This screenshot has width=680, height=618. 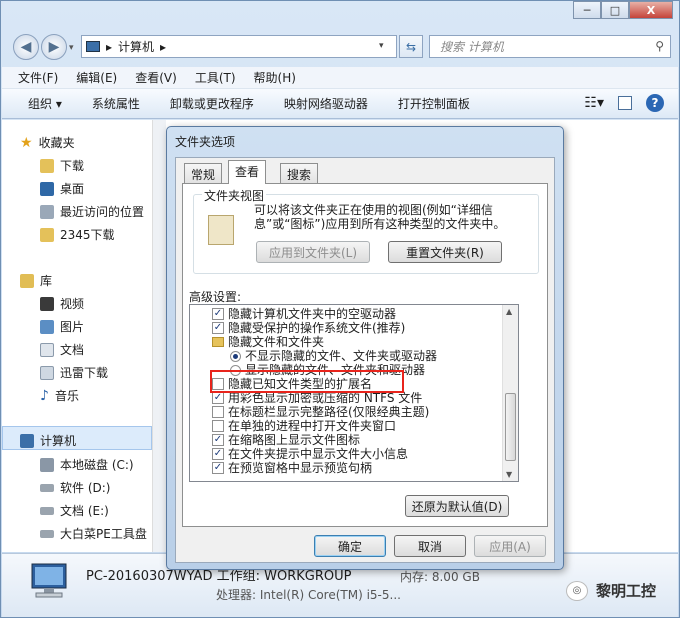 I want to click on sidebar-item-pe-disk: 大白菜PE工具盘, so click(x=93, y=533).